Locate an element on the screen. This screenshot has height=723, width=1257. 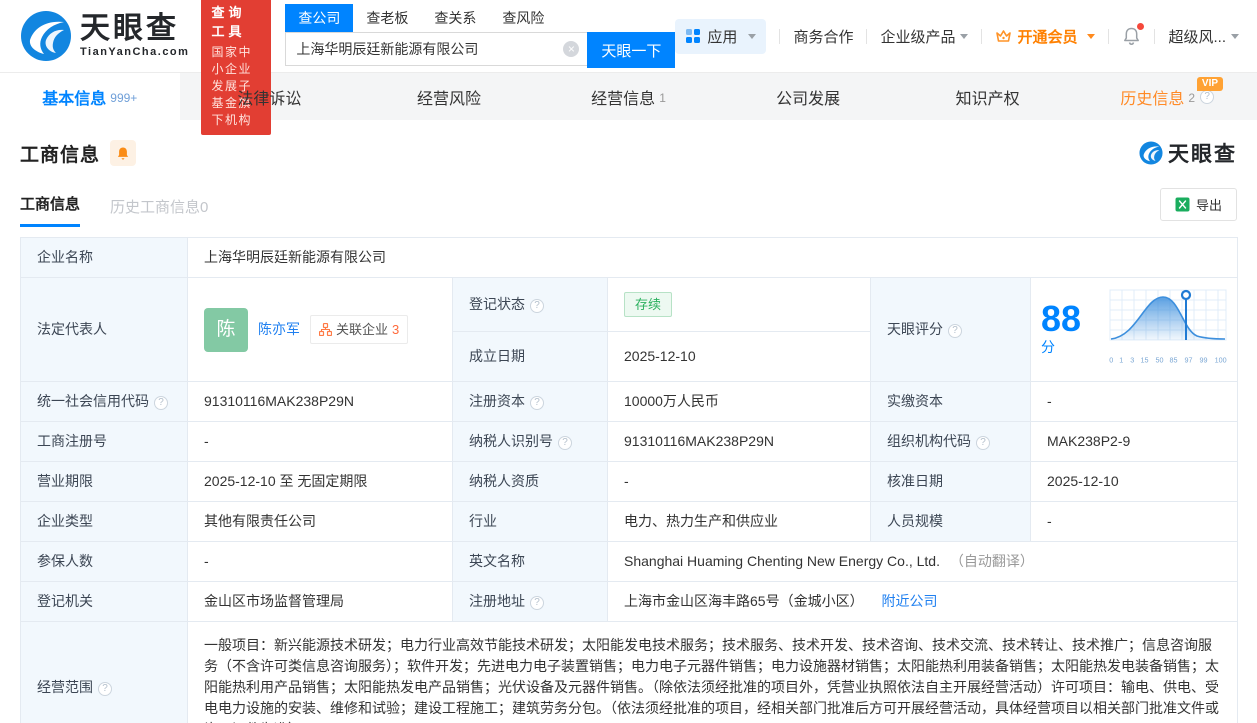
industry-value: 电力、热力生产和供应业 is located at coordinates (739, 521).